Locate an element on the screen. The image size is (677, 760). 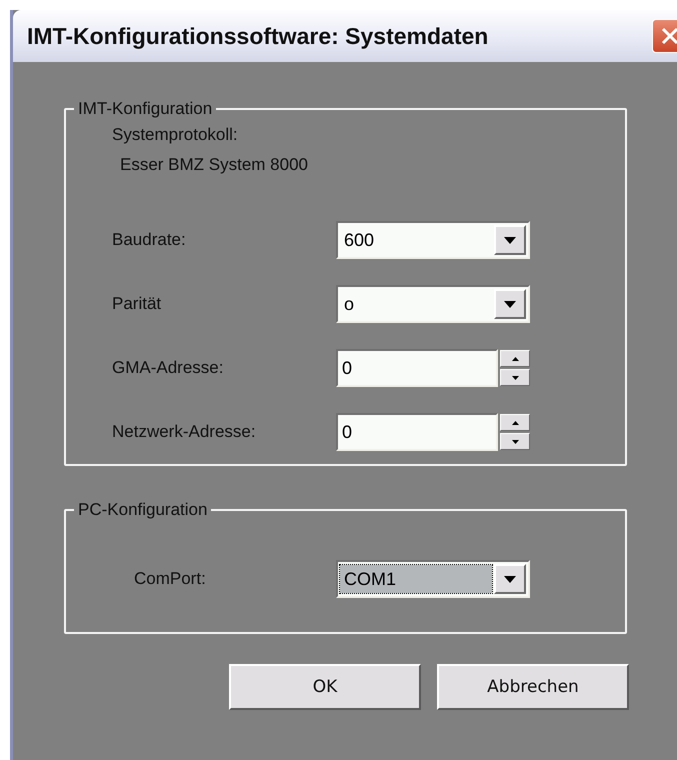
dropdown: COM1 is located at coordinates (433, 579).